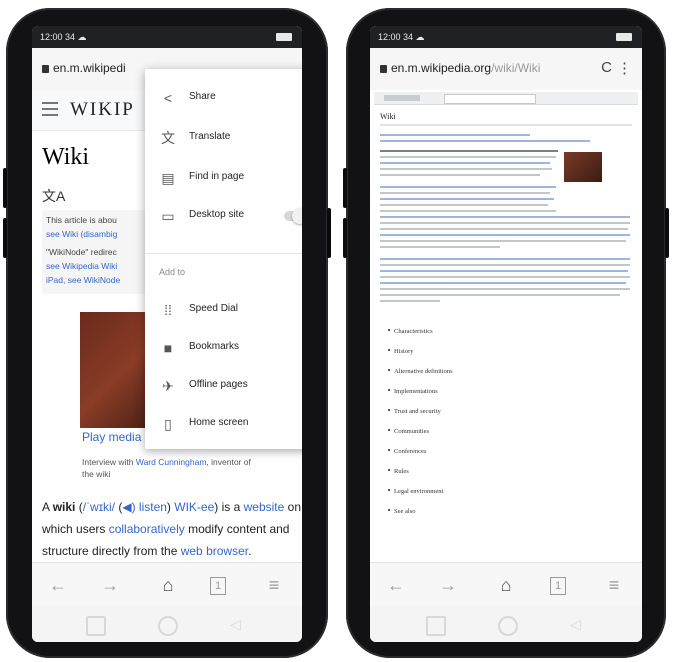 This screenshot has height=662, width=673. Describe the element at coordinates (144, 507) in the screenshot. I see `listen-link: ◀) listen` at that location.